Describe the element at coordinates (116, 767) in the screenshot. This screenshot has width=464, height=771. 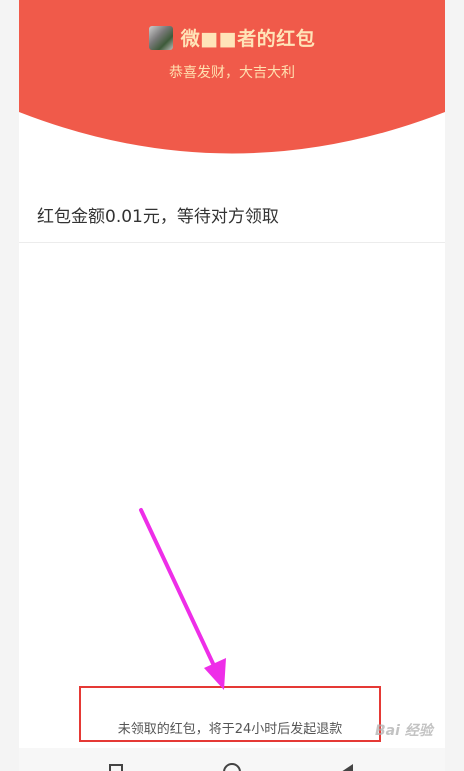
I see `back-square-icon` at that location.